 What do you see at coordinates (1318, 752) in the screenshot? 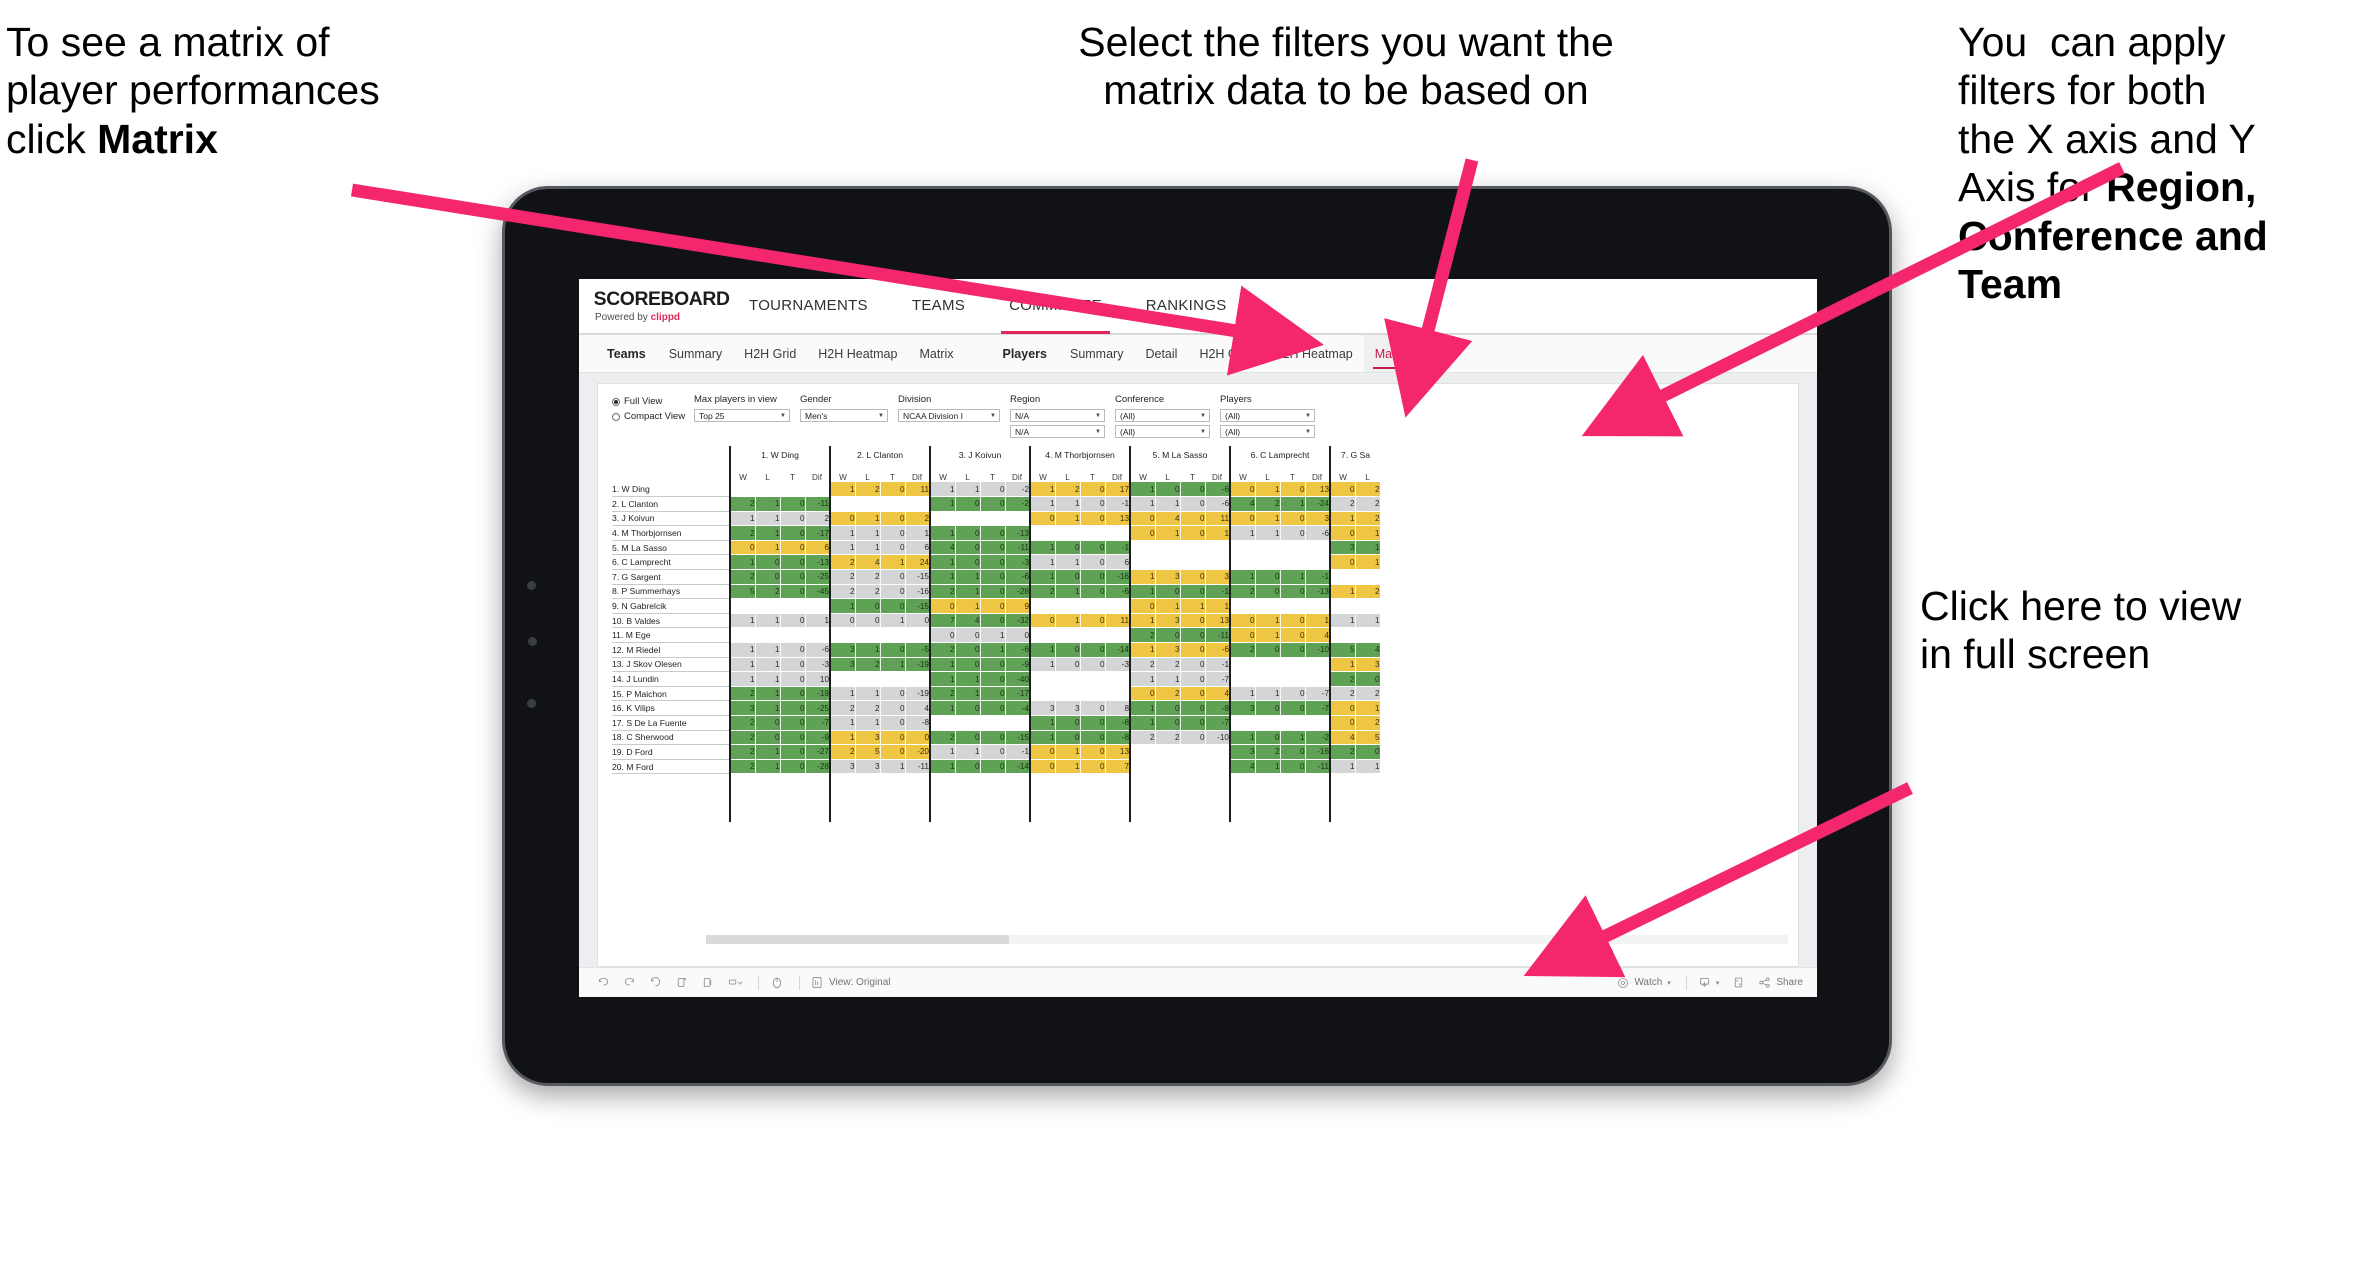
I see `matrix-cell: -16` at bounding box center [1318, 752].